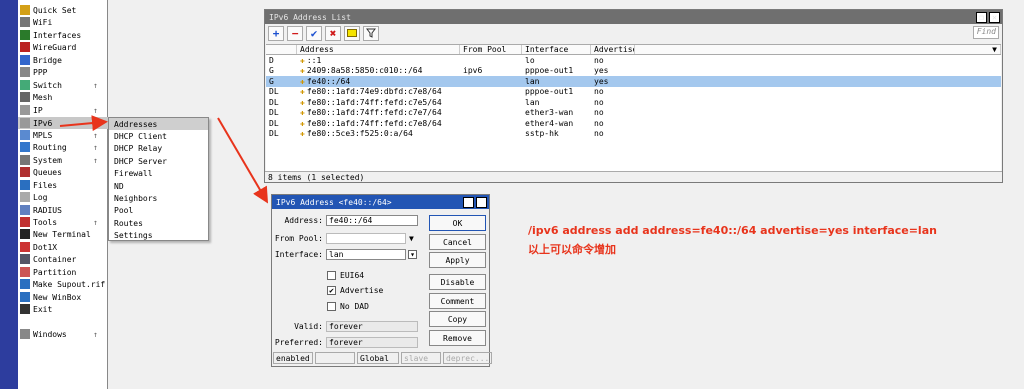  Describe the element at coordinates (63, 197) in the screenshot. I see `menu-item-log: Log` at that location.